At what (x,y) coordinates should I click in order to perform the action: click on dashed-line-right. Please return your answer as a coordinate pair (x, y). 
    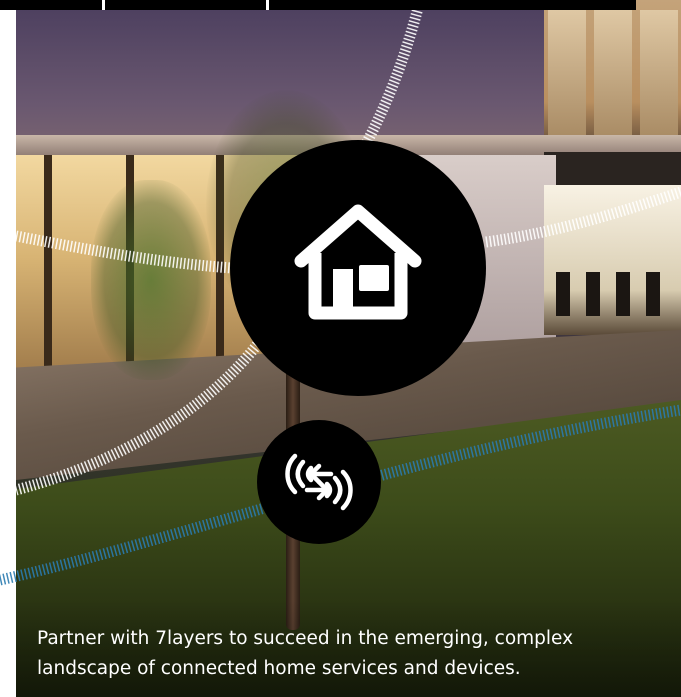
    Looking at the image, I should click on (583, 217).